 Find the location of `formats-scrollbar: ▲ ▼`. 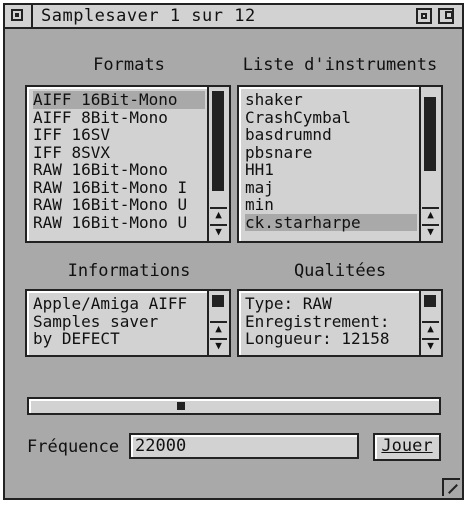

formats-scrollbar: ▲ ▼ is located at coordinates (218, 164).